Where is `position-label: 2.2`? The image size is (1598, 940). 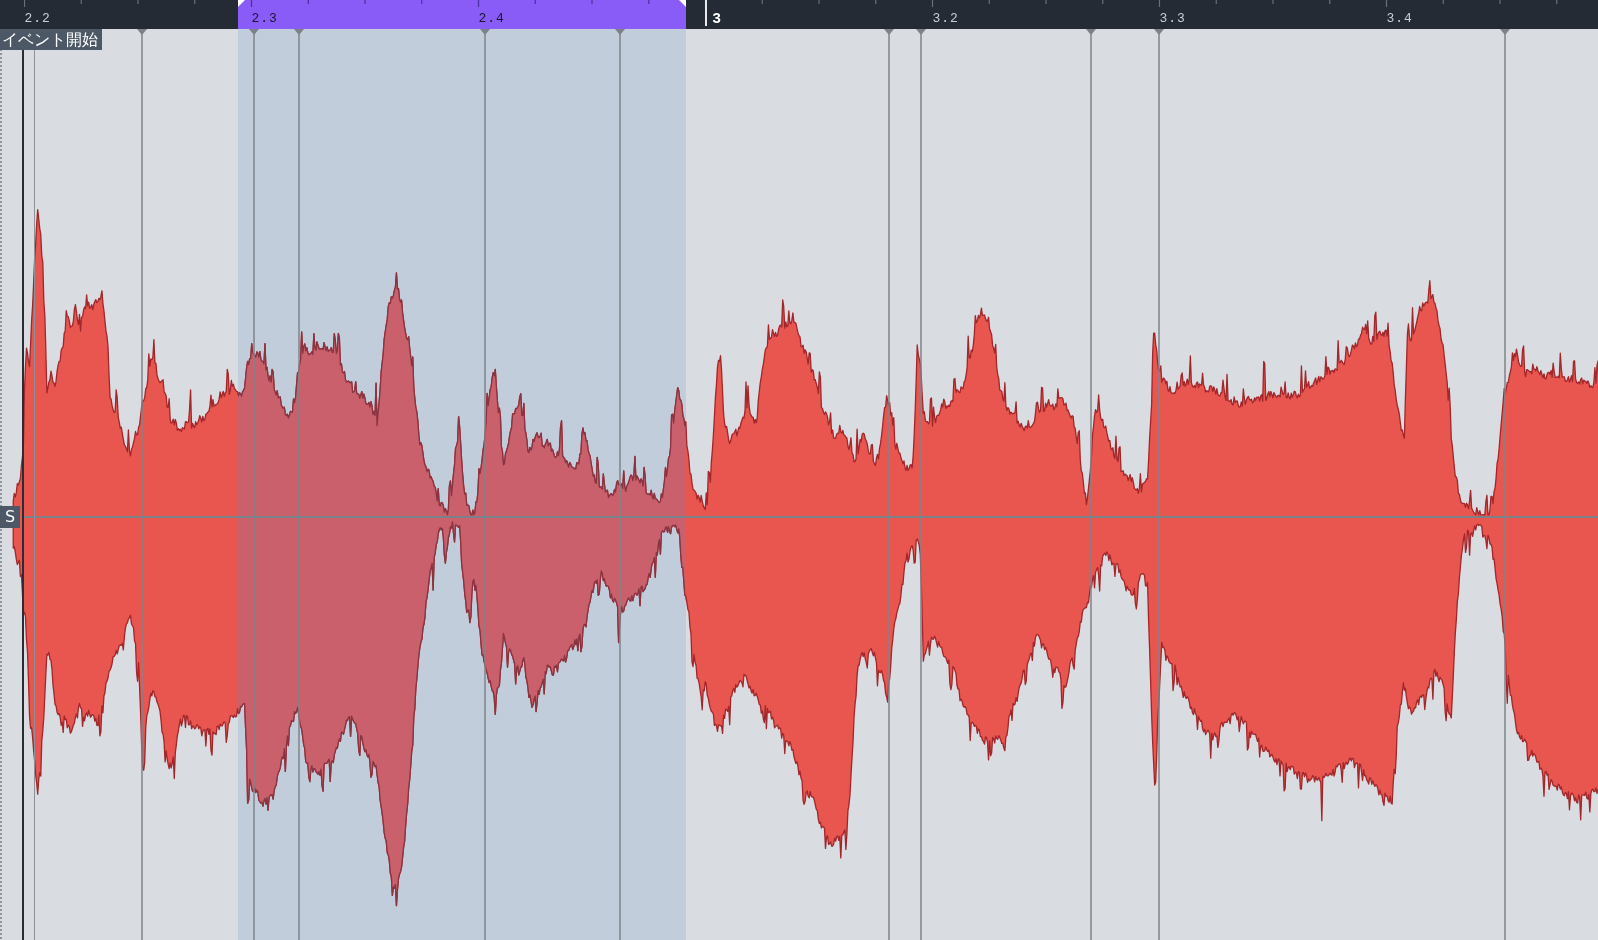 position-label: 2.2 is located at coordinates (37, 18).